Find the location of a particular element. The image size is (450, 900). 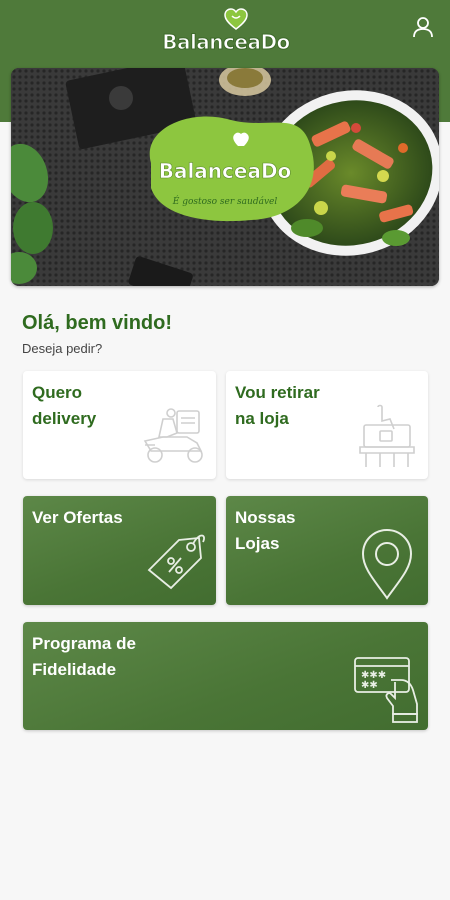

map-pin-icon is located at coordinates (387, 564).